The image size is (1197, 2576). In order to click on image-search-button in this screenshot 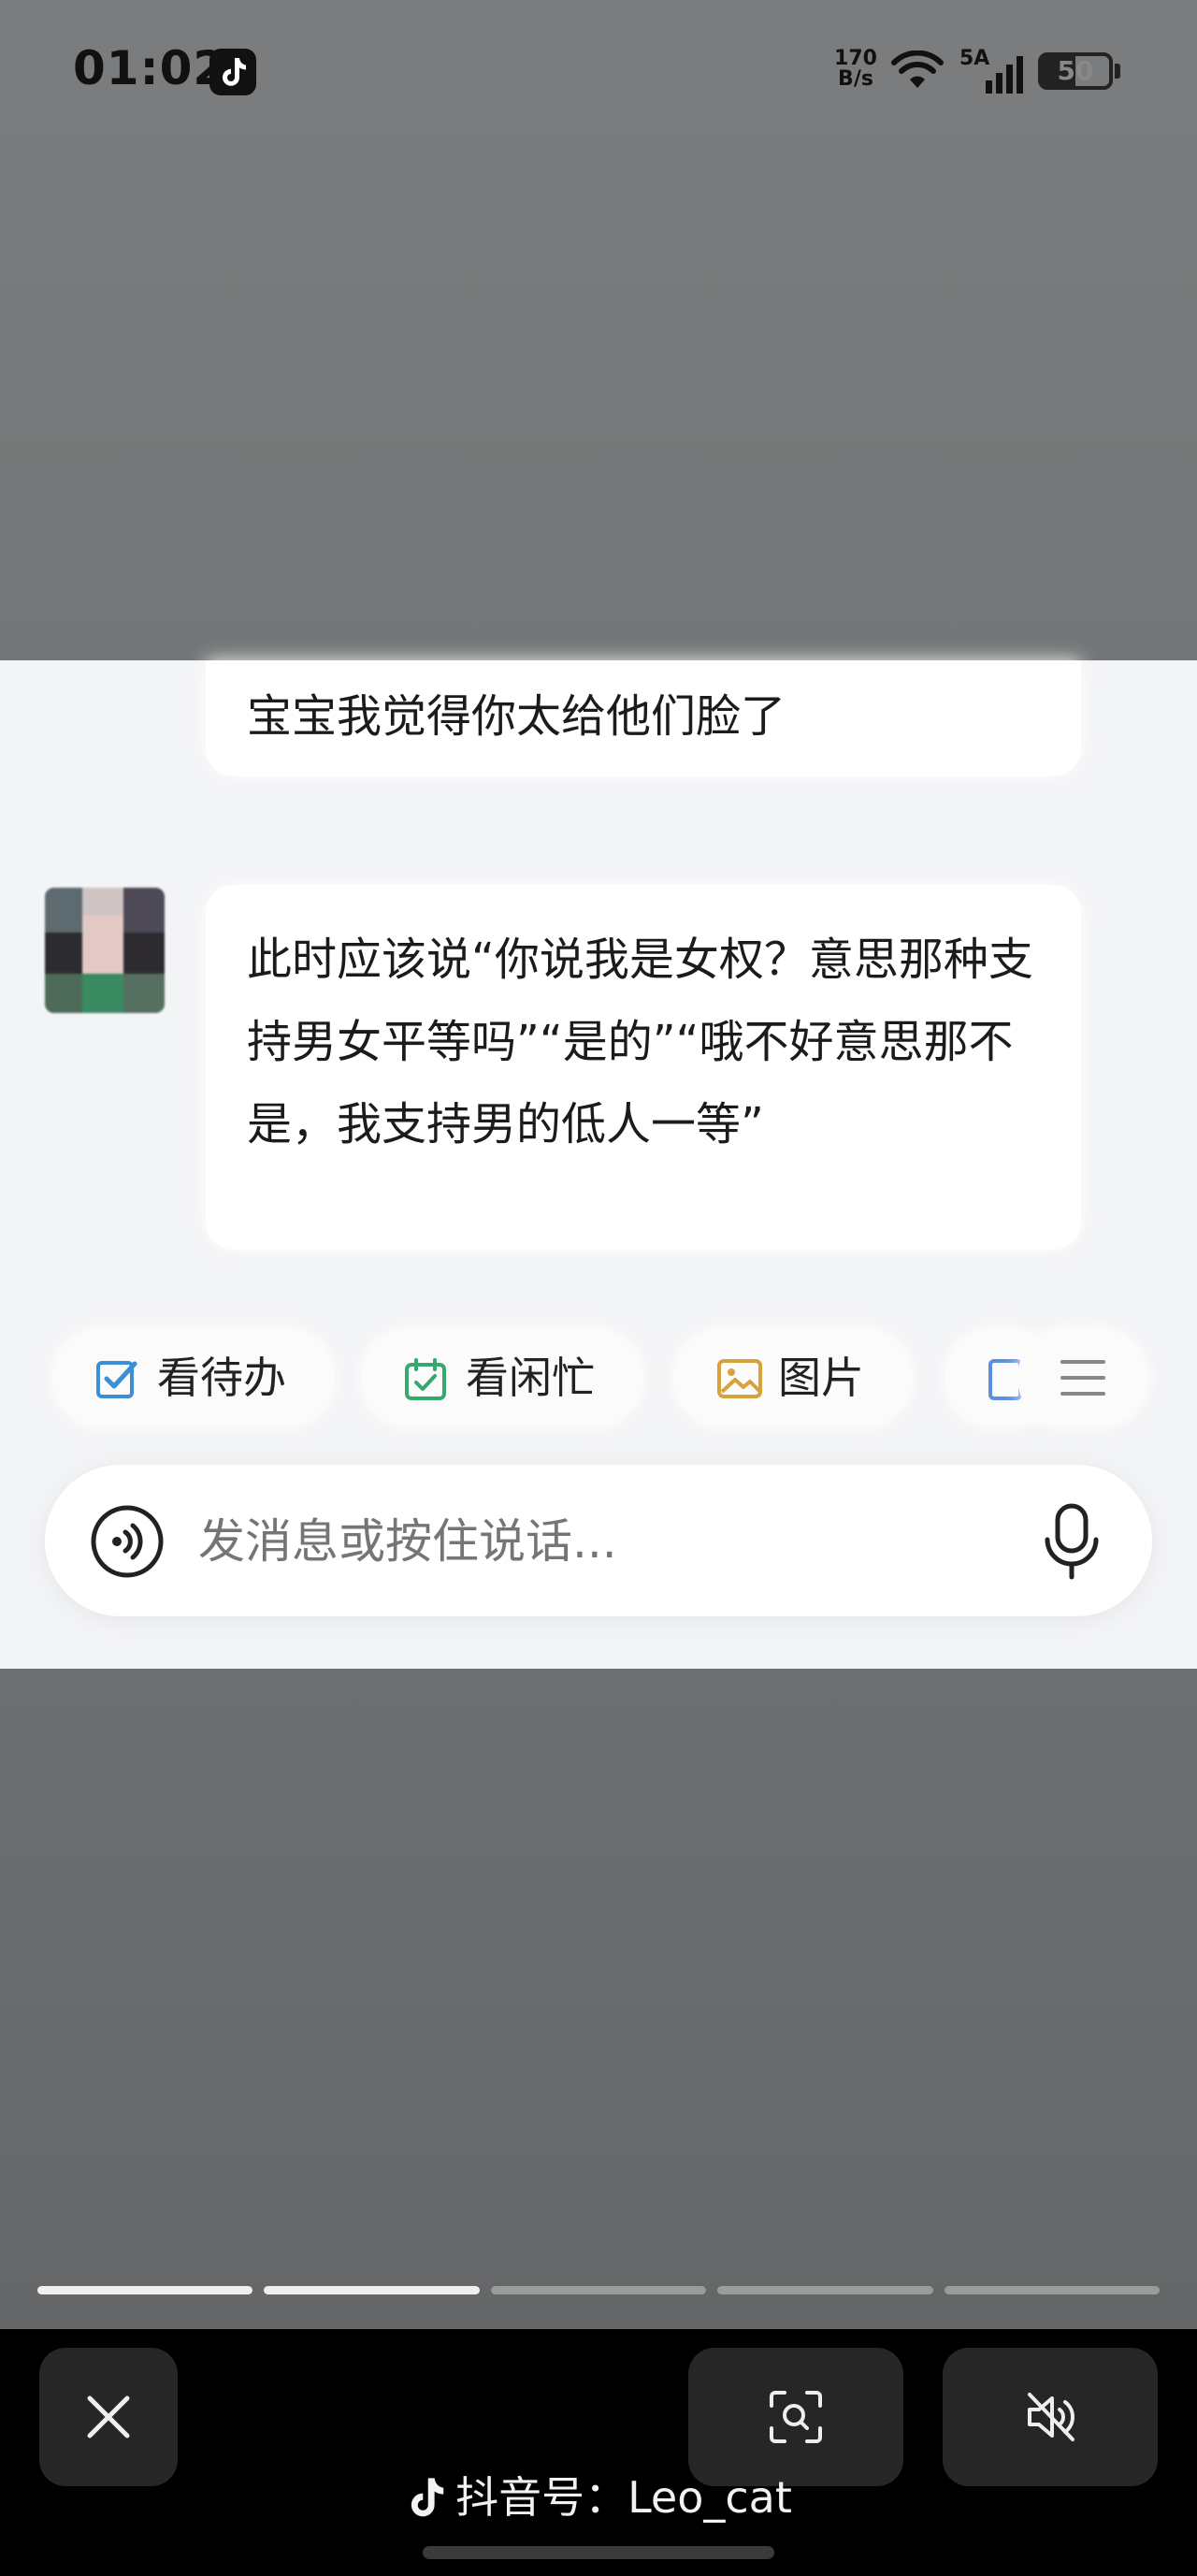, I will do `click(795, 2417)`.